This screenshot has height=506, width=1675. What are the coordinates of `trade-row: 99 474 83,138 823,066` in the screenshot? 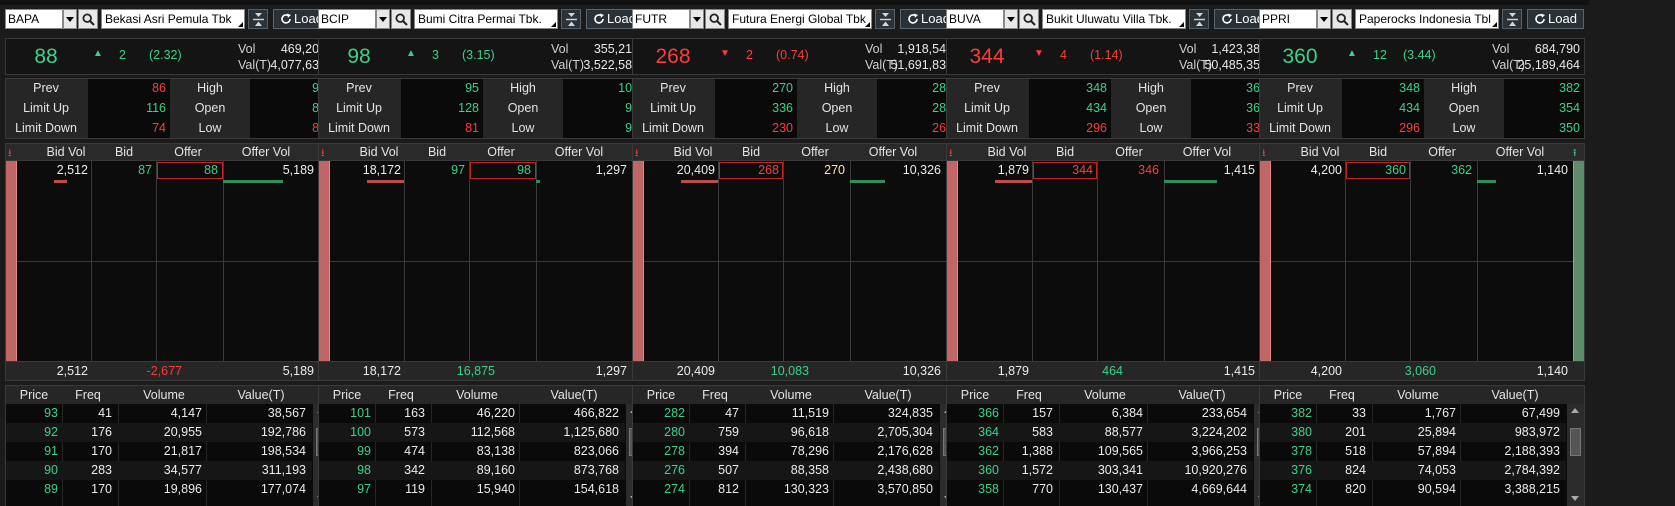 It's located at (472, 451).